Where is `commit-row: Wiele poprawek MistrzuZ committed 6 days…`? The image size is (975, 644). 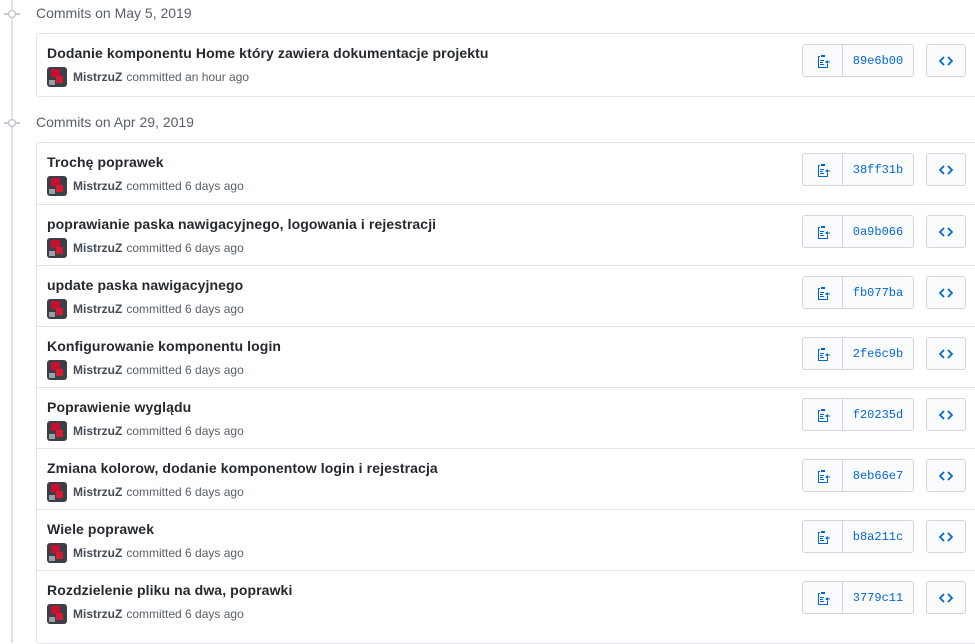 commit-row: Wiele poprawek MistrzuZ committed 6 days… is located at coordinates (506, 539).